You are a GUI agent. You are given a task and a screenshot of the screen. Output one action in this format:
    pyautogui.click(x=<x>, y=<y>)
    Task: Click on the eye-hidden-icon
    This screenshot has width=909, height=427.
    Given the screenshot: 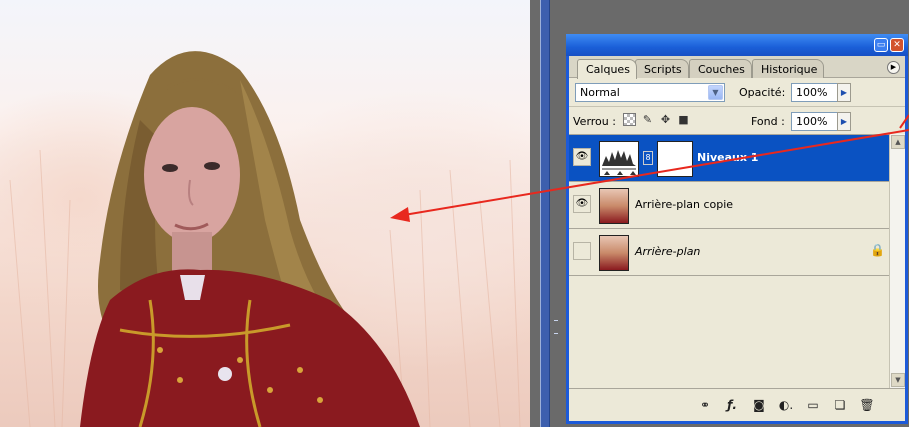 What is the action you would take?
    pyautogui.click(x=582, y=251)
    